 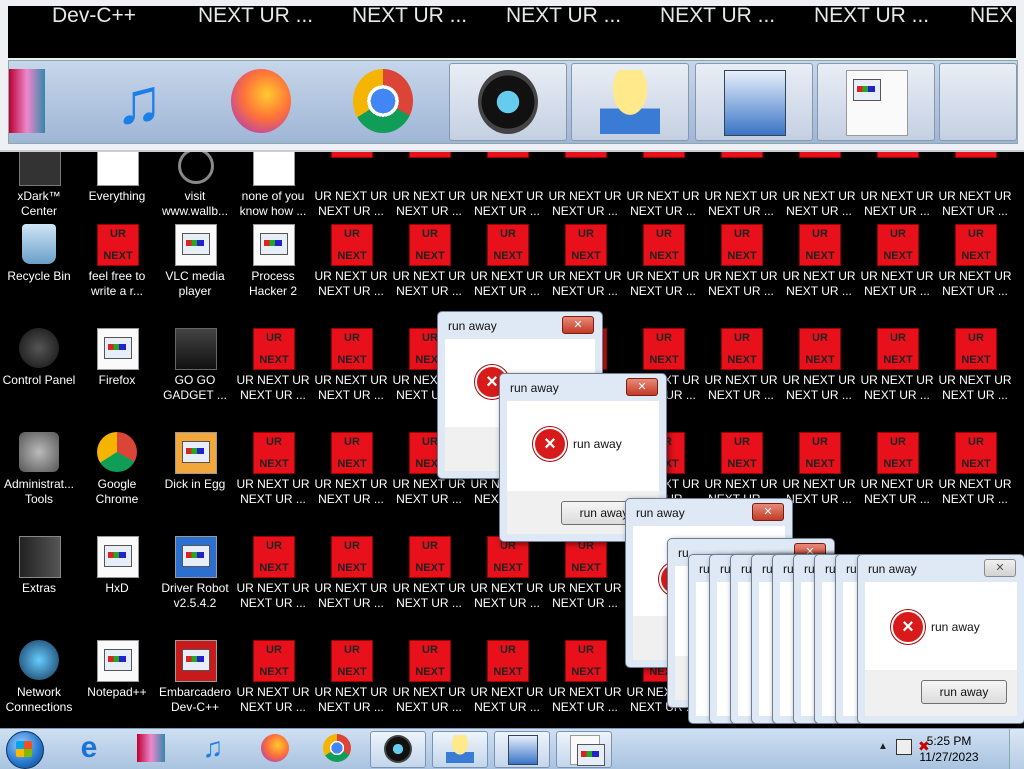 I want to click on system-tray: ▲ ✖ 5:25 PM 11/27/2023, so click(x=929, y=749).